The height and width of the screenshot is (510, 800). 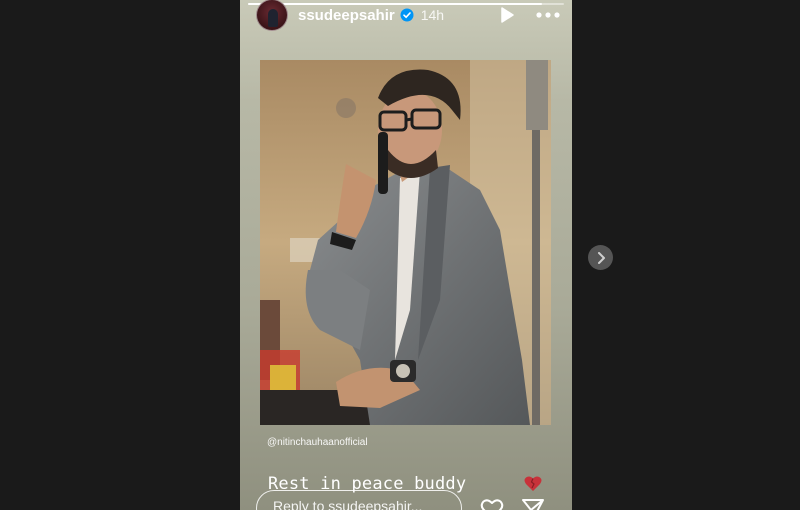 I want to click on more-options-icon, so click(x=548, y=15).